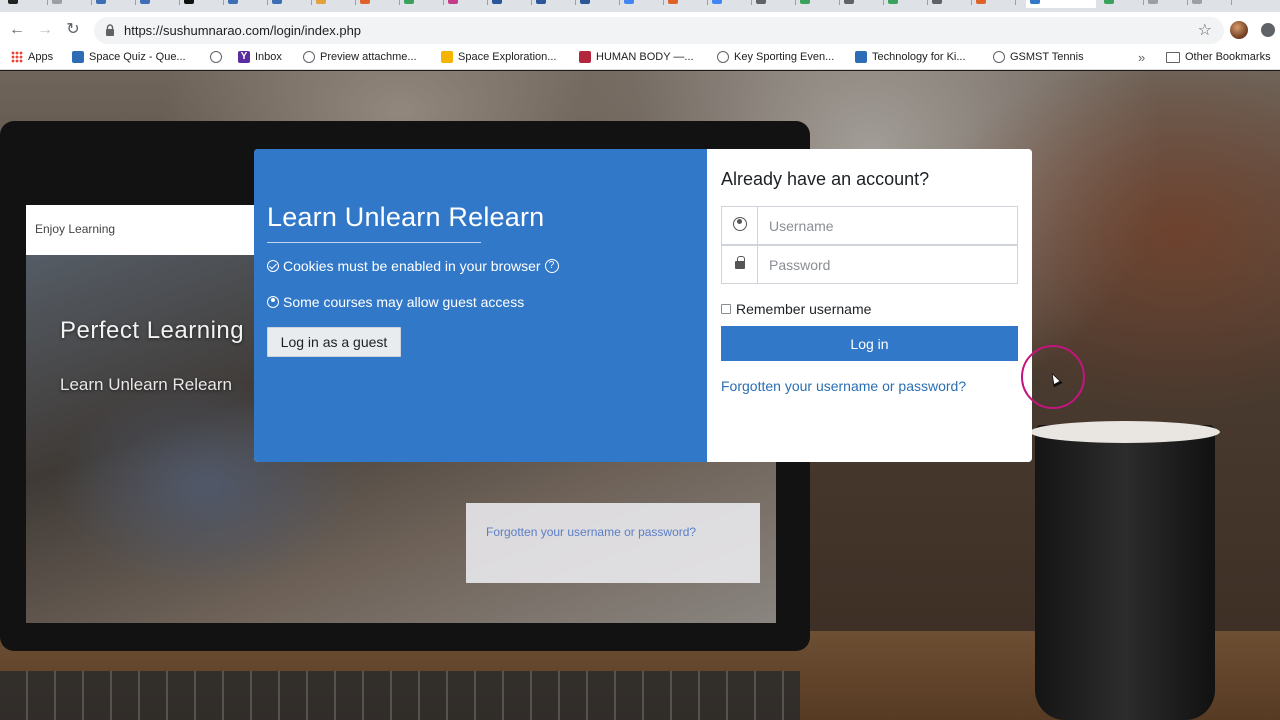 Image resolution: width=1280 pixels, height=720 pixels. I want to click on password-group, so click(869, 264).